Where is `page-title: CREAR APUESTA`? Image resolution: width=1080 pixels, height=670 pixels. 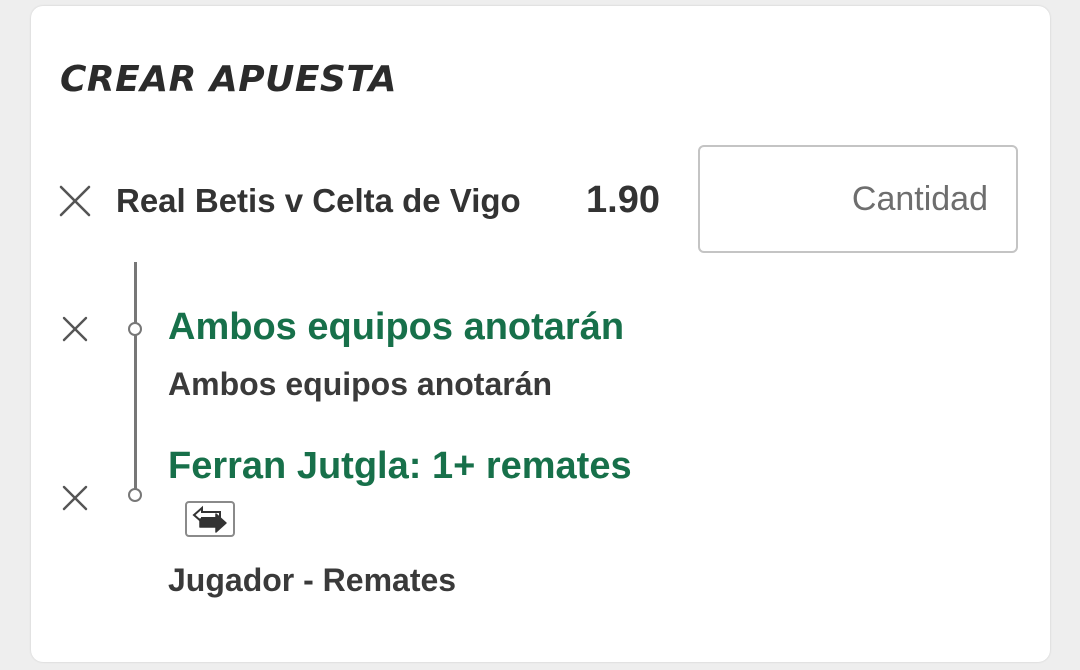 page-title: CREAR APUESTA is located at coordinates (228, 79).